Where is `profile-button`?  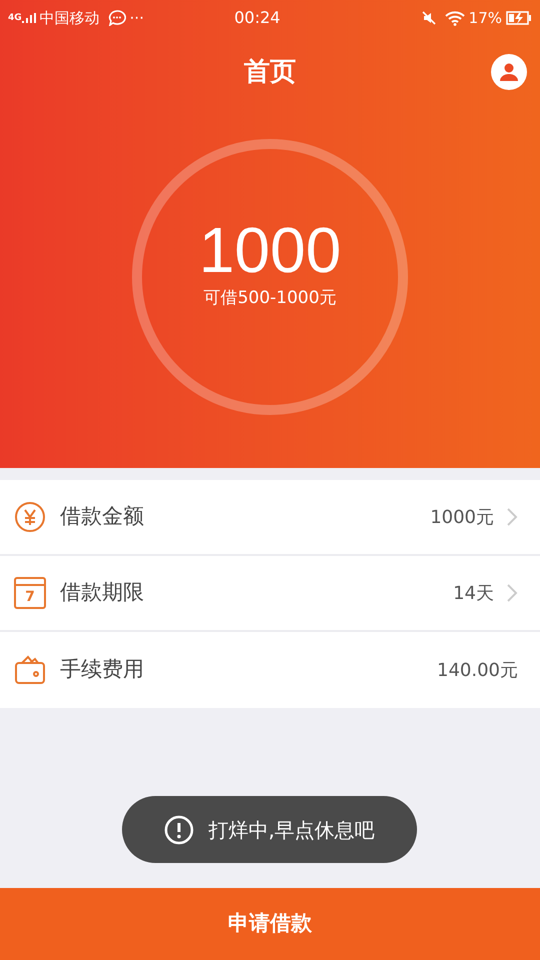
profile-button is located at coordinates (509, 72).